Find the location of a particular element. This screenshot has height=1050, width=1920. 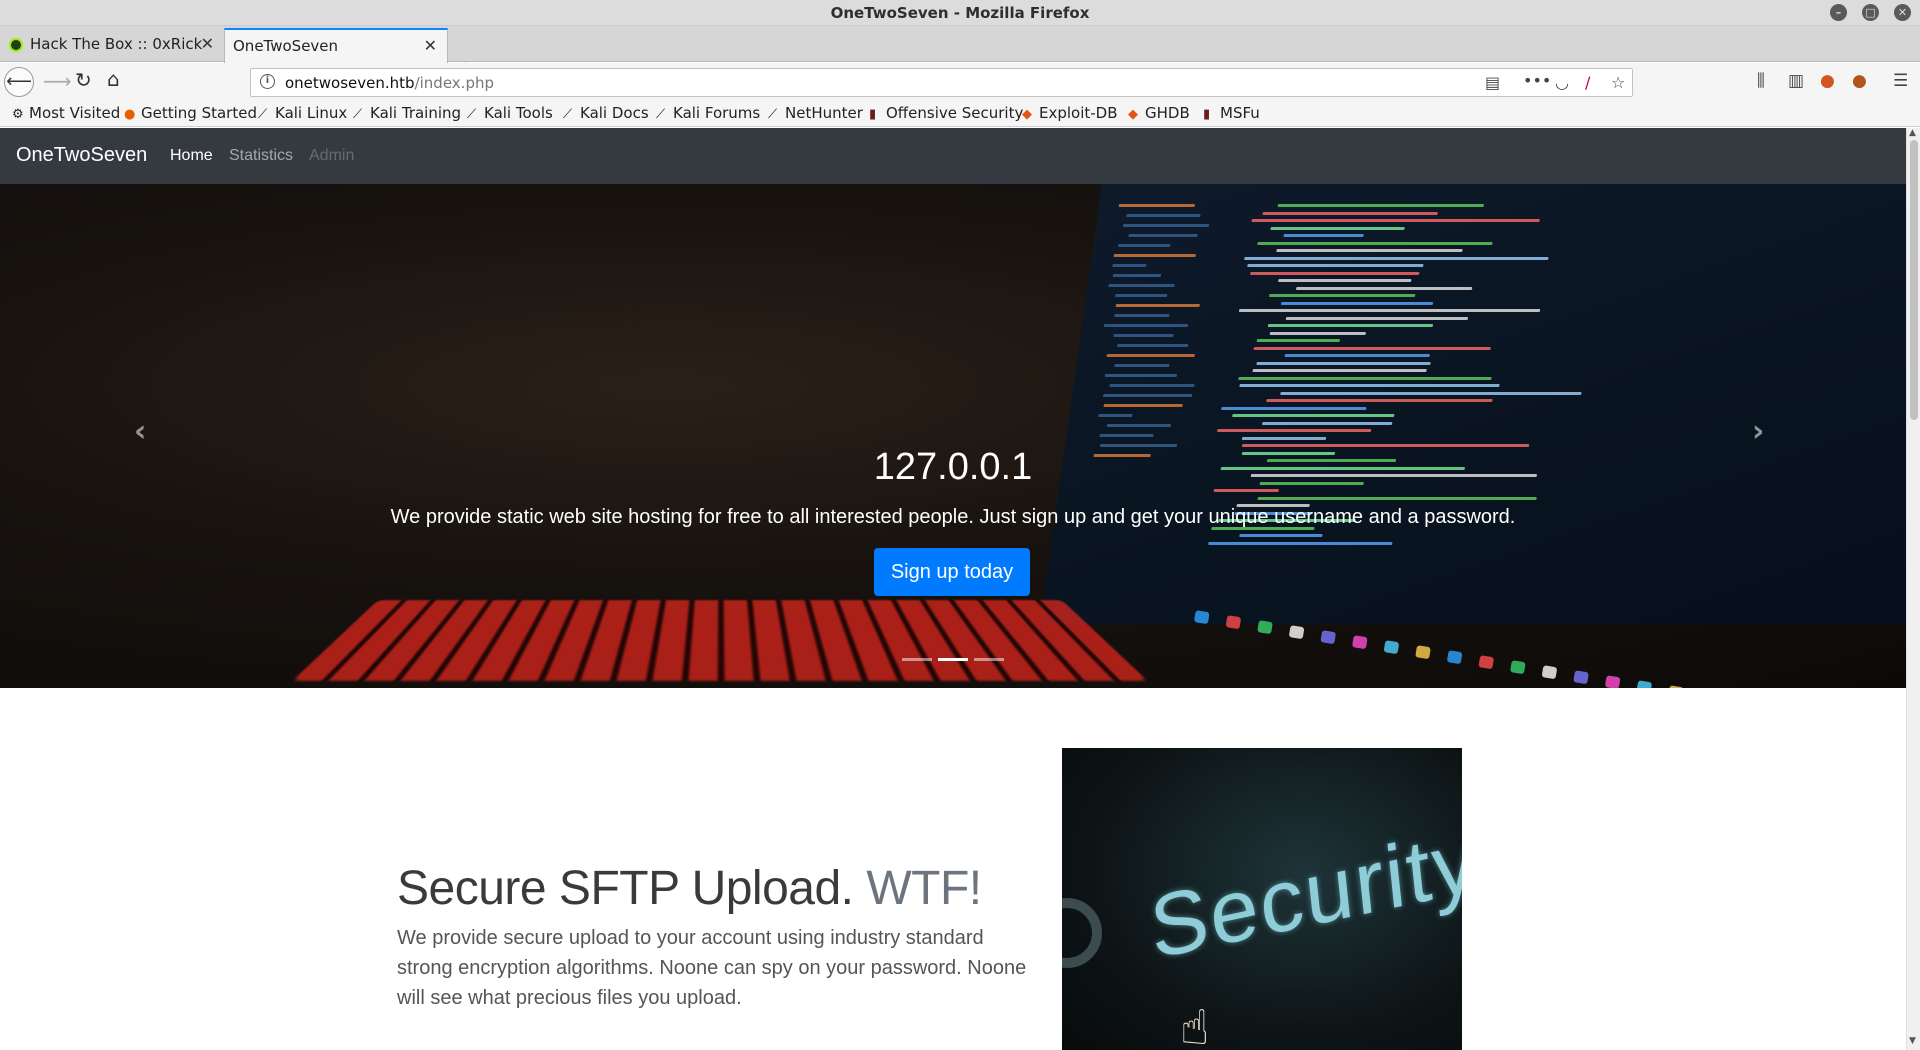

bookmark-kali-forums: ⟋ Kali Forums is located at coordinates (708, 113).